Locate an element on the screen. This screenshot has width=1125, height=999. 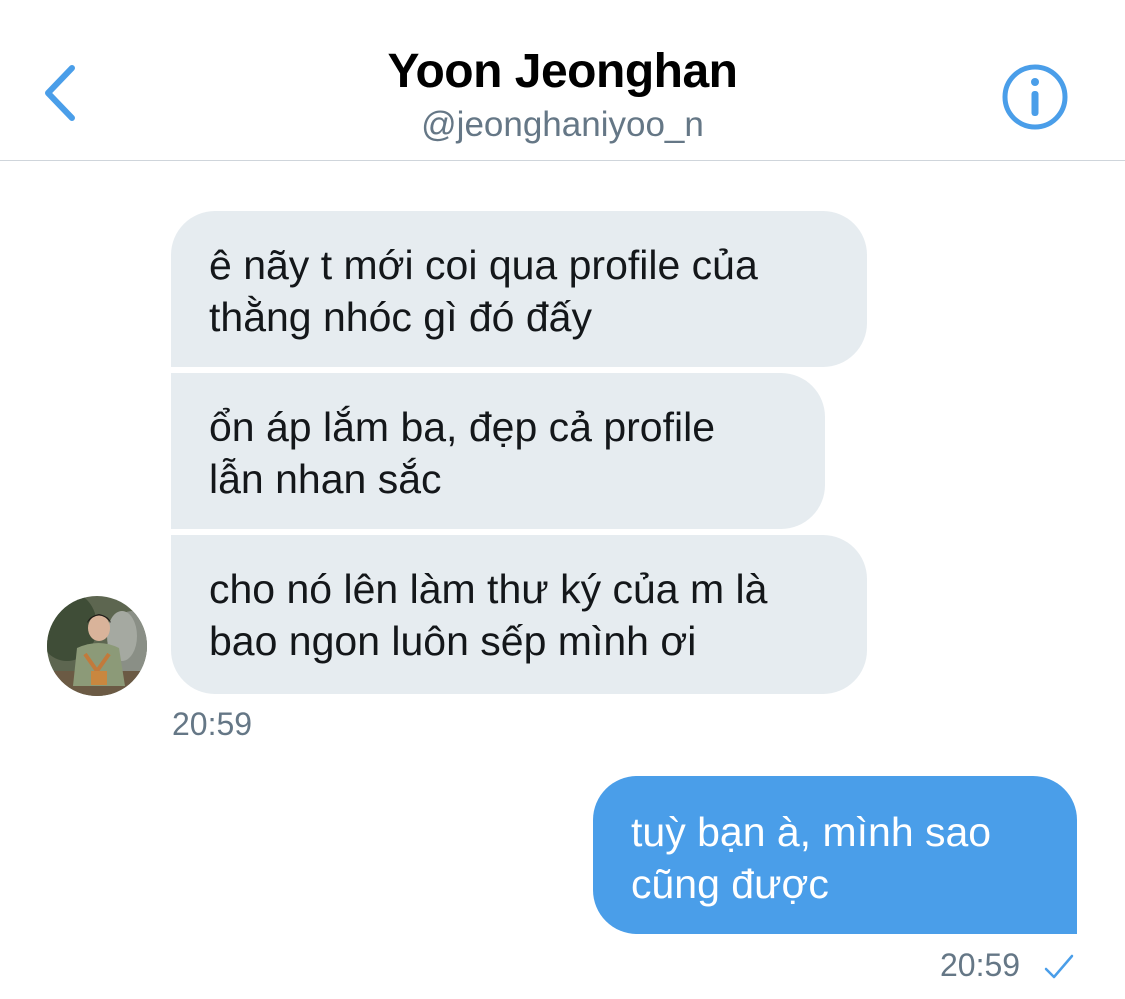
checkmark-icon is located at coordinates (1059, 966).